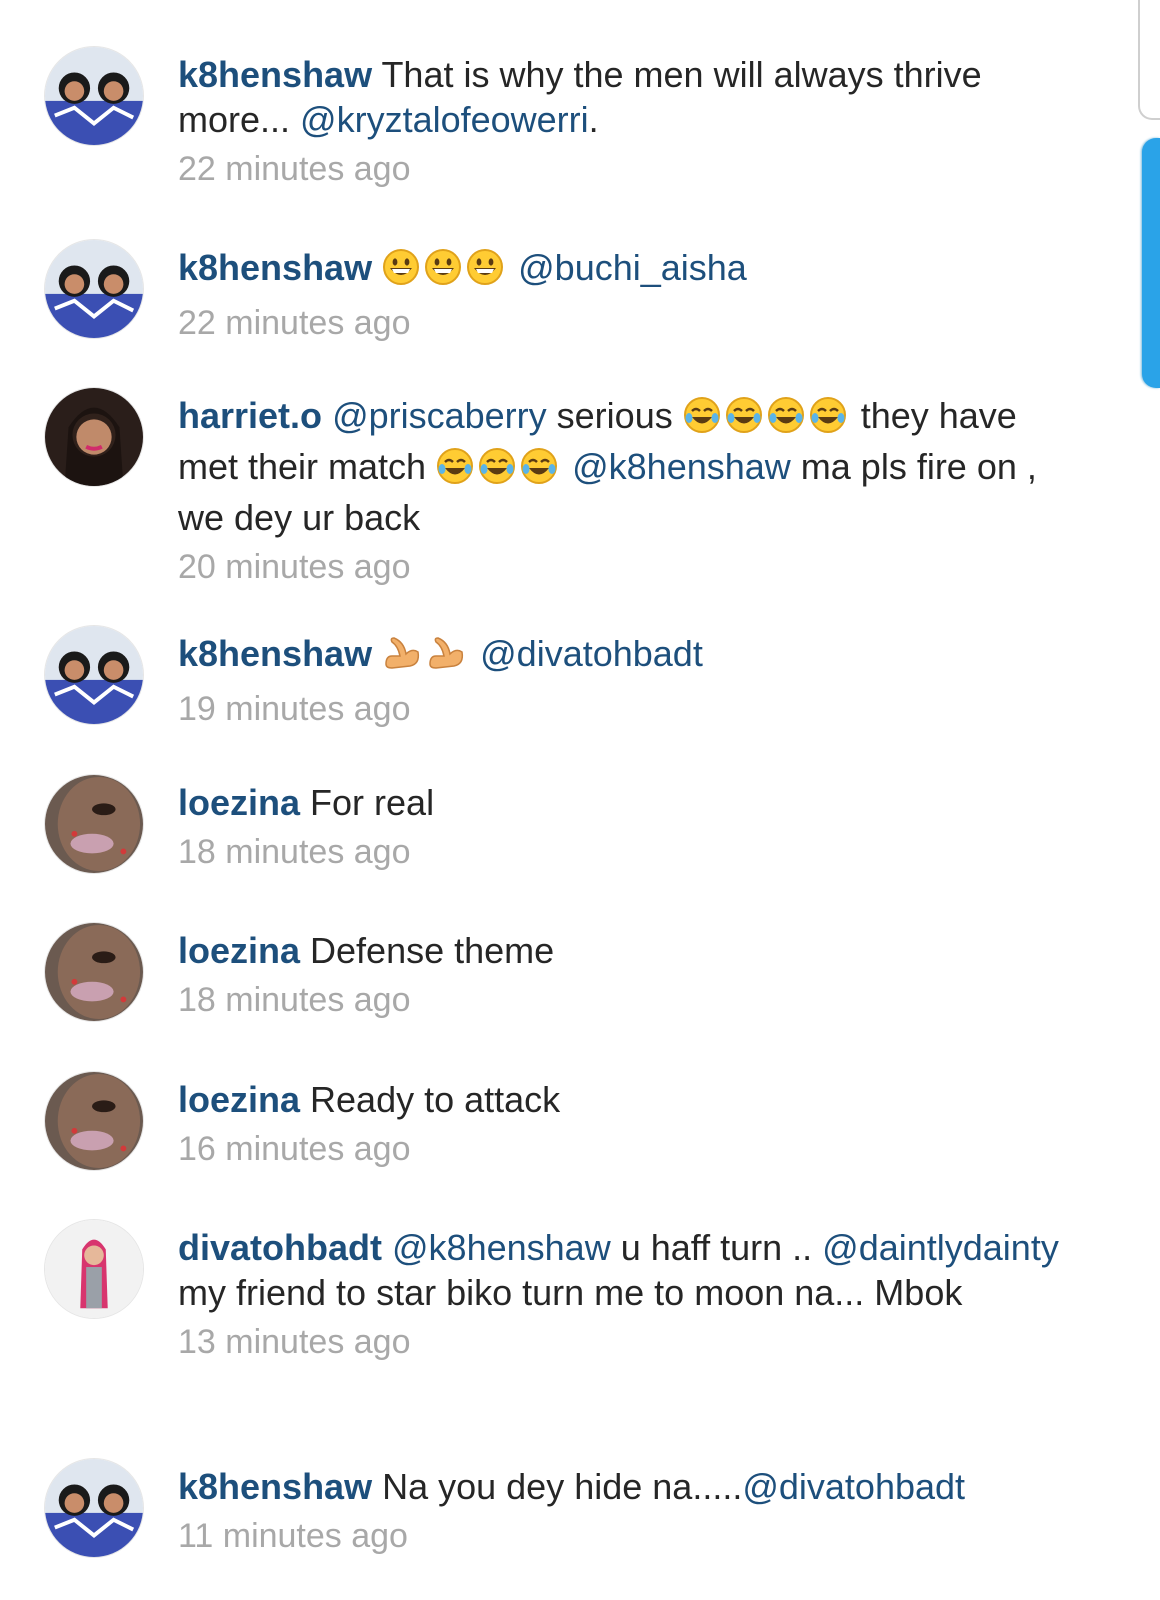 The width and height of the screenshot is (1160, 1600). I want to click on mention-link: @buchi_aisha, so click(632, 267).